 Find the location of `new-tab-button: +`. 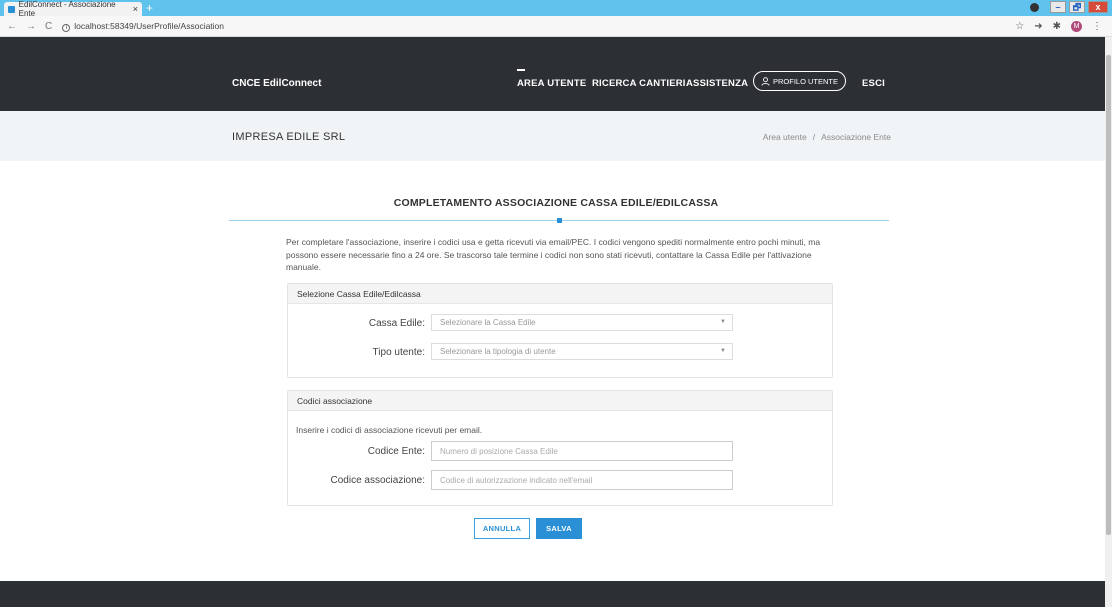

new-tab-button: + is located at coordinates (149, 8).